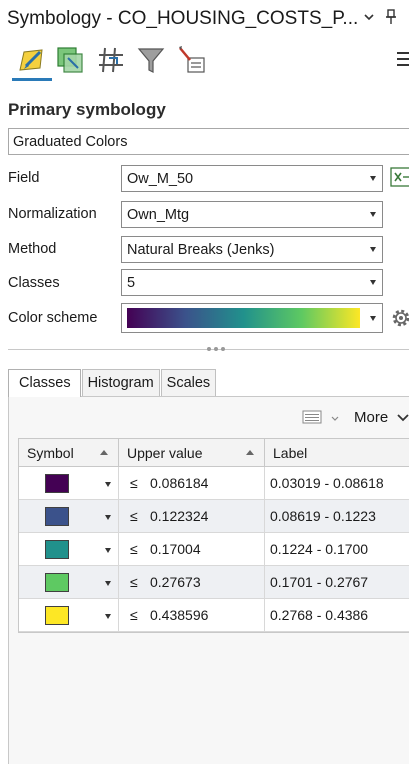 The height and width of the screenshot is (764, 409). Describe the element at coordinates (192, 615) in the screenshot. I see `upper-value-cell: ≤0.438596` at that location.